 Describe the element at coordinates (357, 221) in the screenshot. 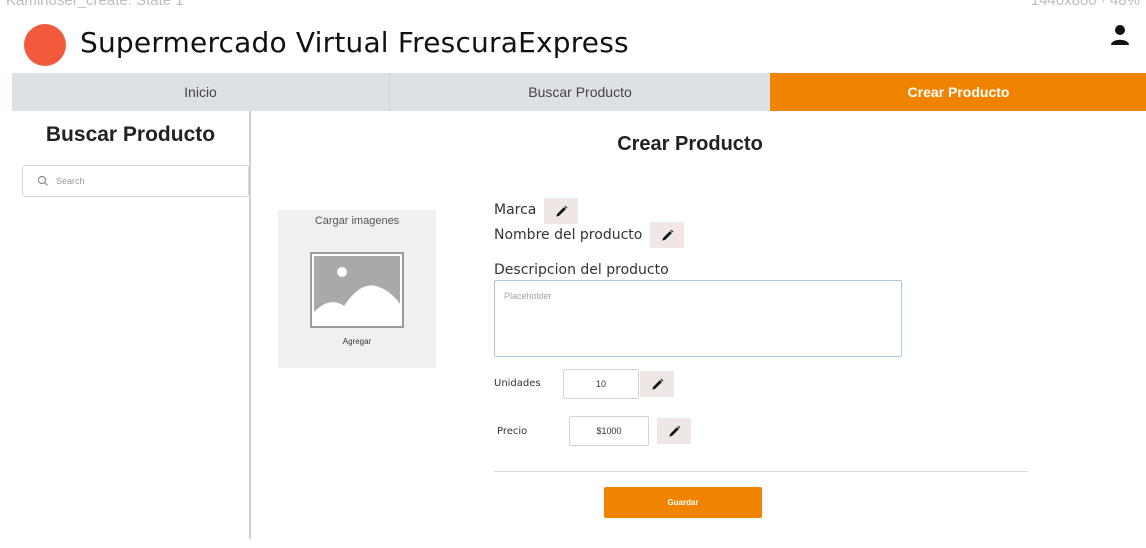

I see `upload-label: Cargar imagenes` at that location.